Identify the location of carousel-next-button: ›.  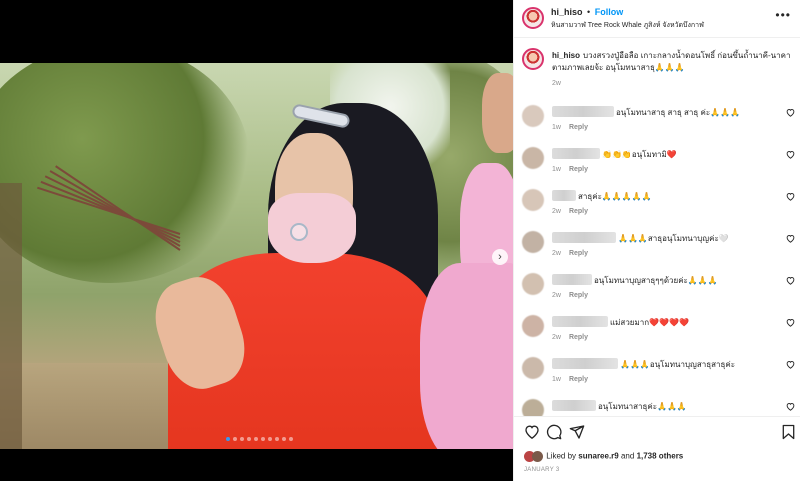
(500, 257).